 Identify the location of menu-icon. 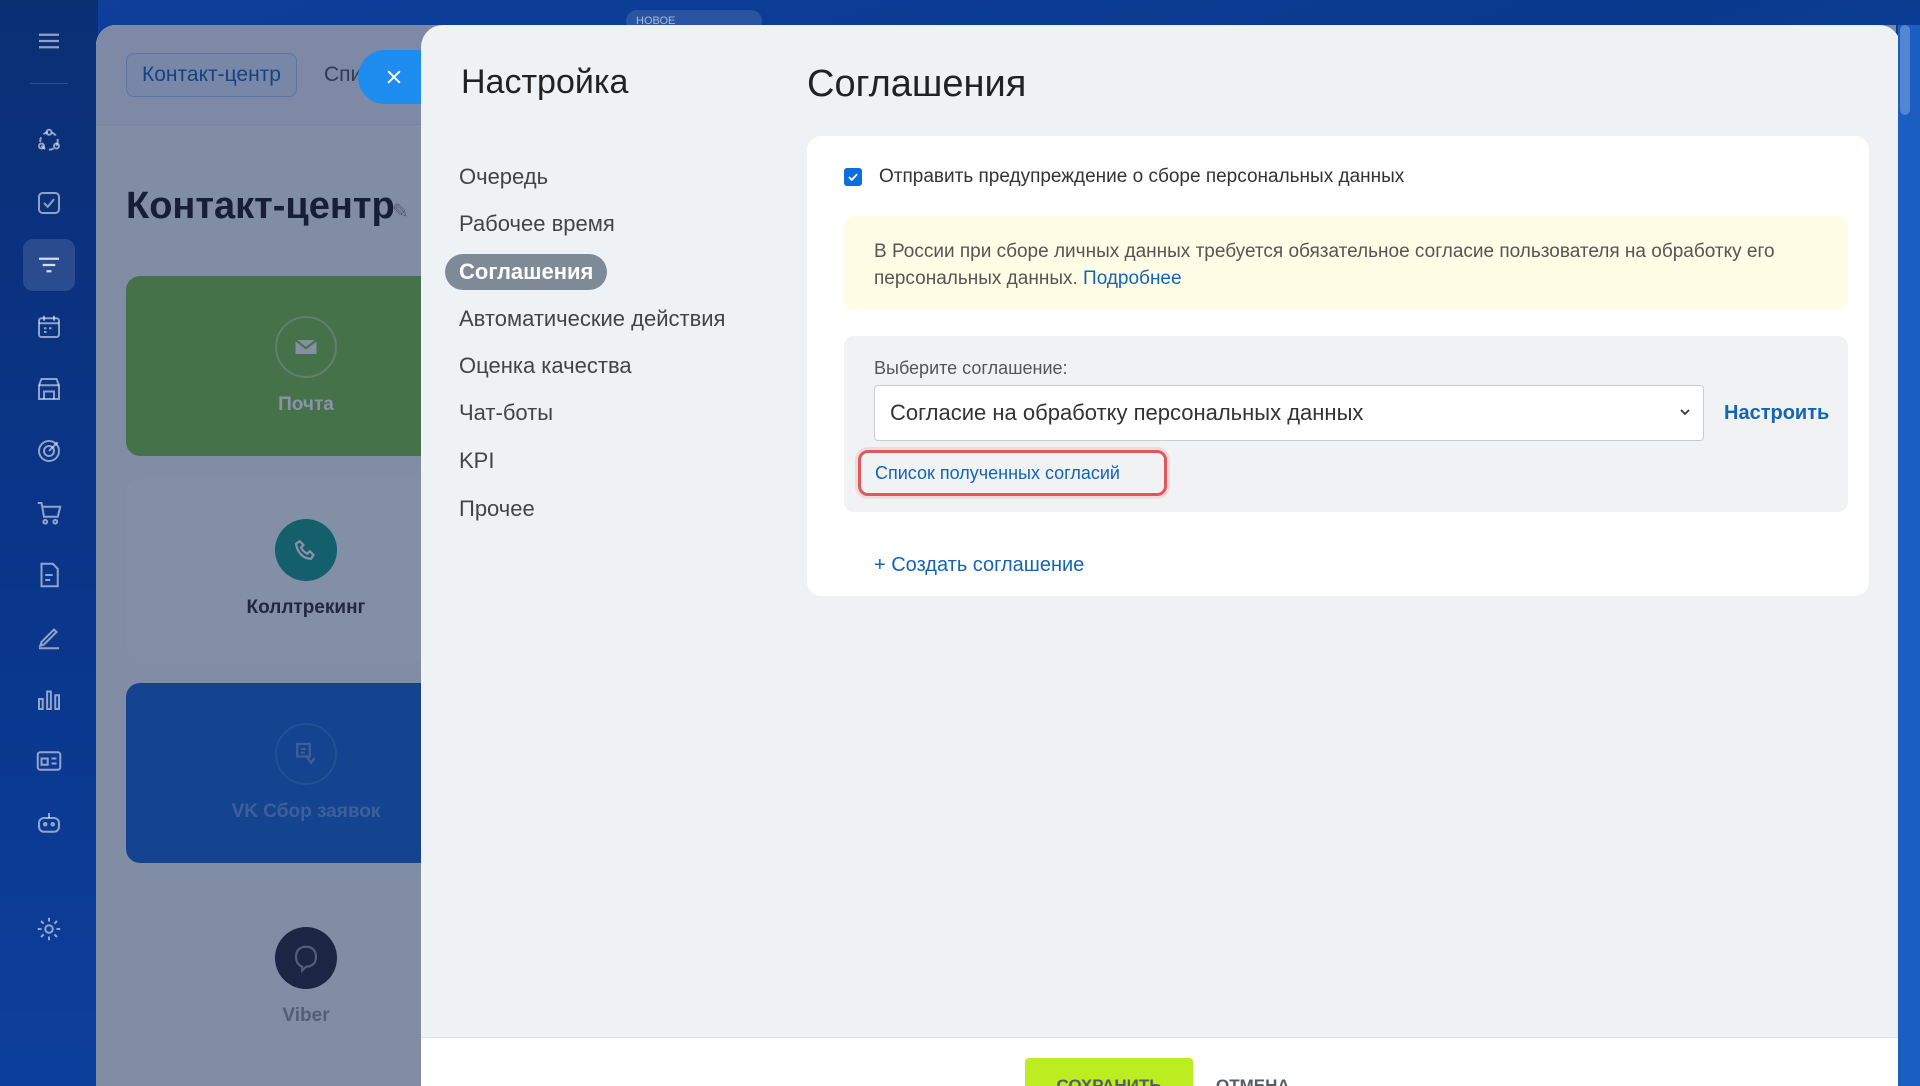
(49, 41).